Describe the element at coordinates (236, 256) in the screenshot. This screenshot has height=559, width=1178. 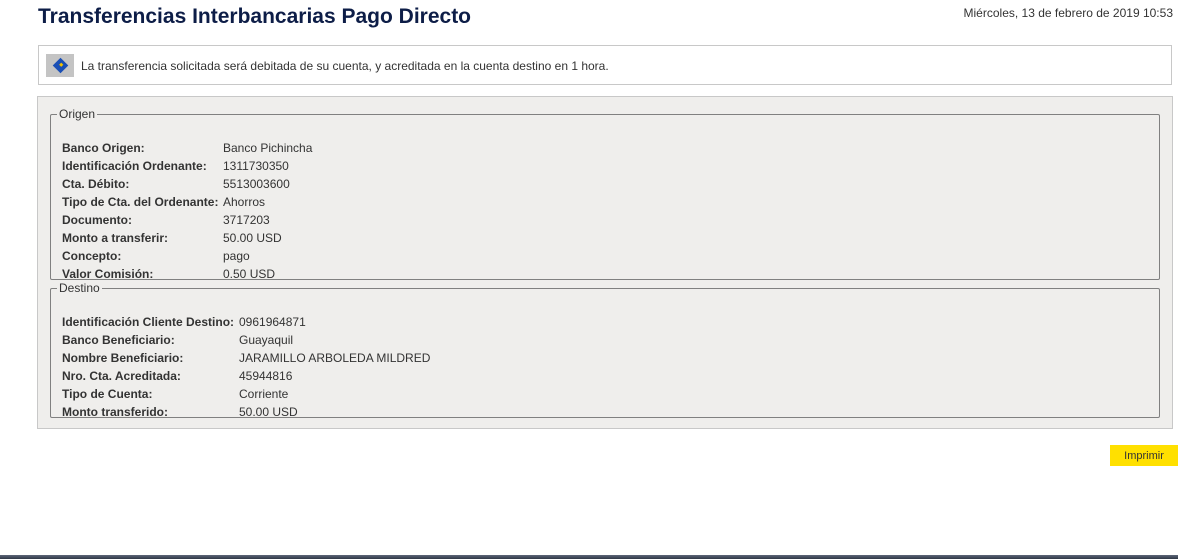
I see `detail-value: pago` at that location.